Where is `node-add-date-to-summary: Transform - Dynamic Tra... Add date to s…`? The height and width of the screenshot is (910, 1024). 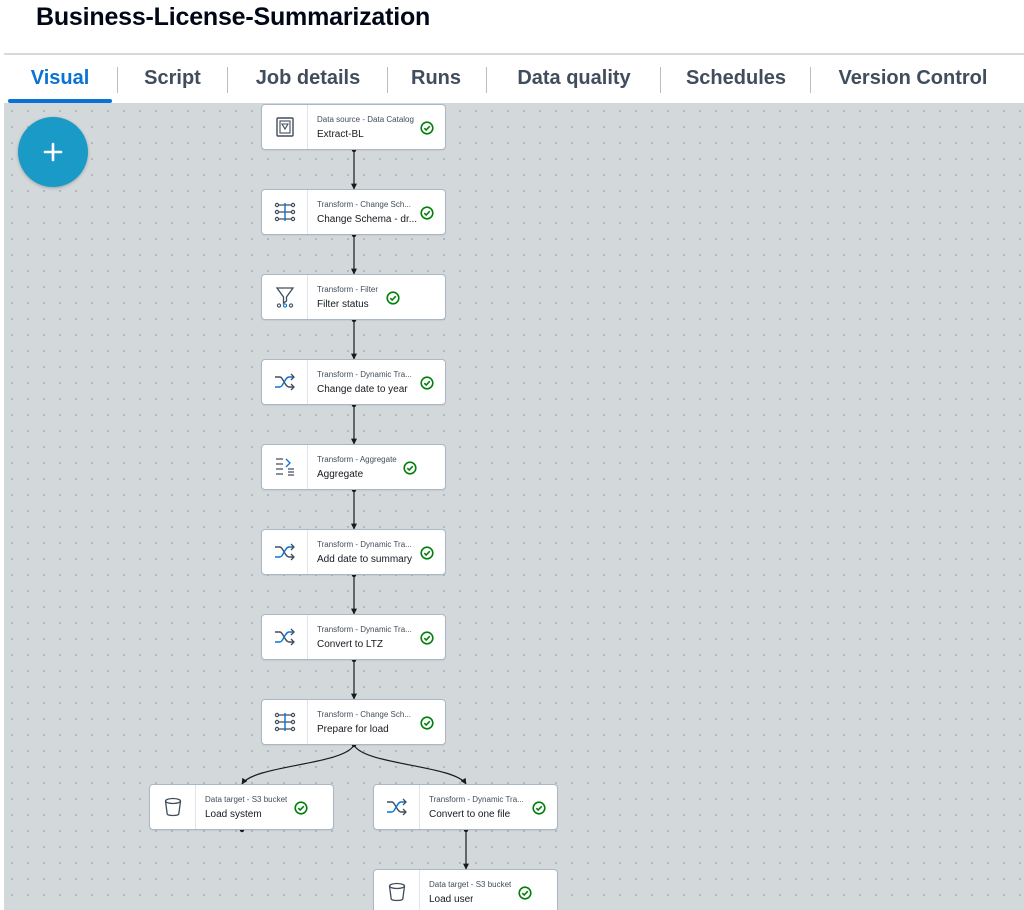 node-add-date-to-summary: Transform - Dynamic Tra... Add date to s… is located at coordinates (353, 552).